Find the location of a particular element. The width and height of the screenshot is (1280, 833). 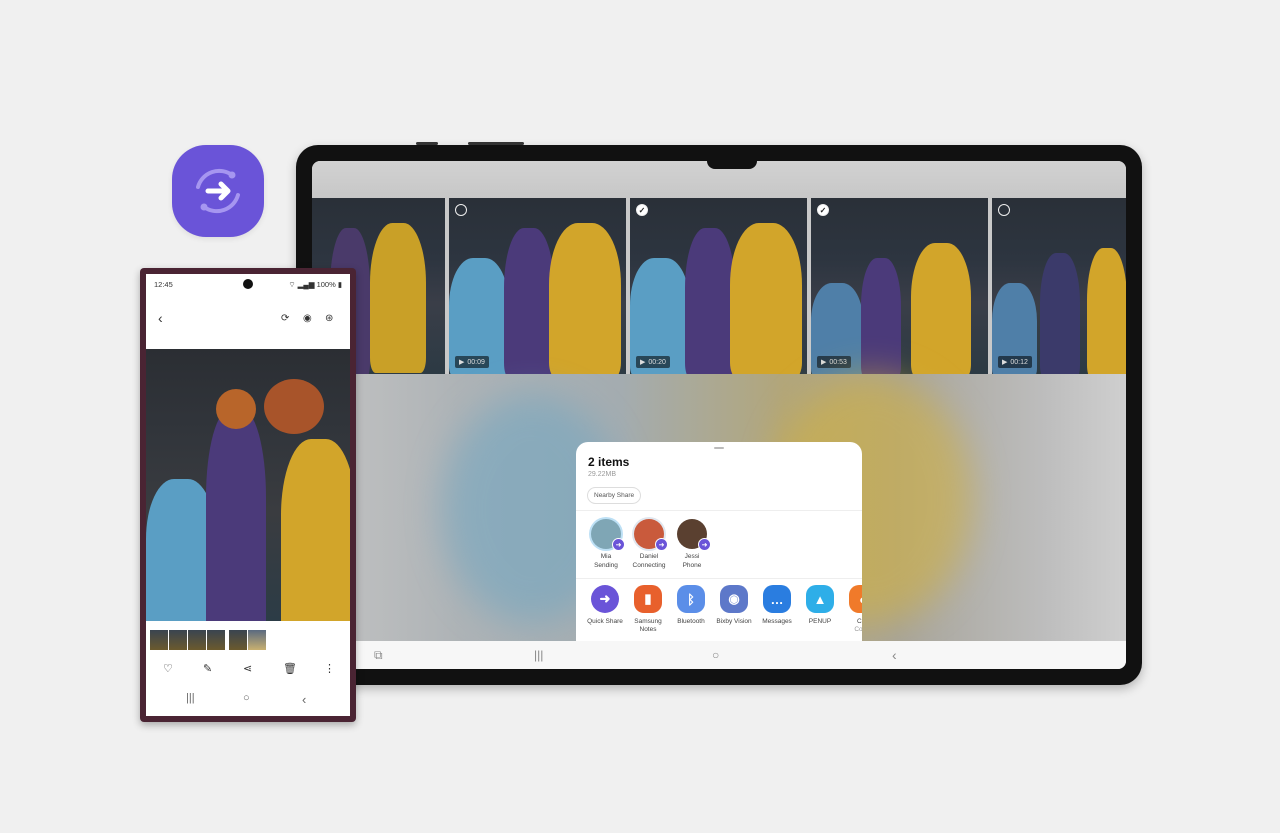

app-quick-share: ➜ Quick Share is located at coordinates (605, 605).